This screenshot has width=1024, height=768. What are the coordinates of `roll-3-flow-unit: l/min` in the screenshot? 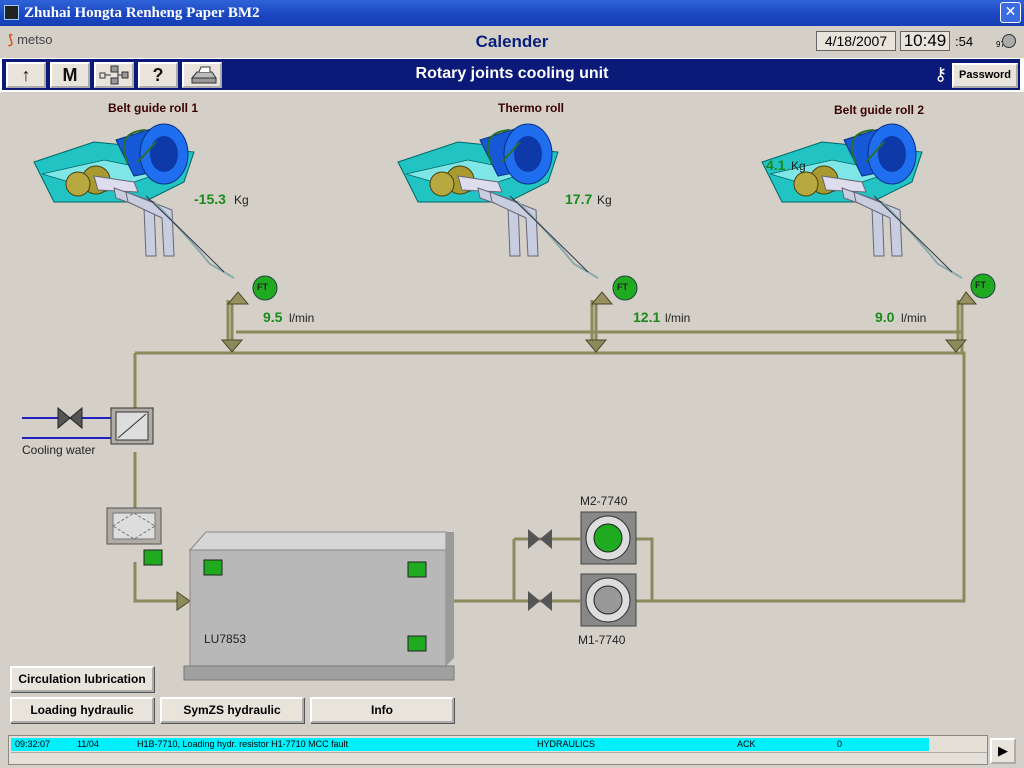 It's located at (914, 318).